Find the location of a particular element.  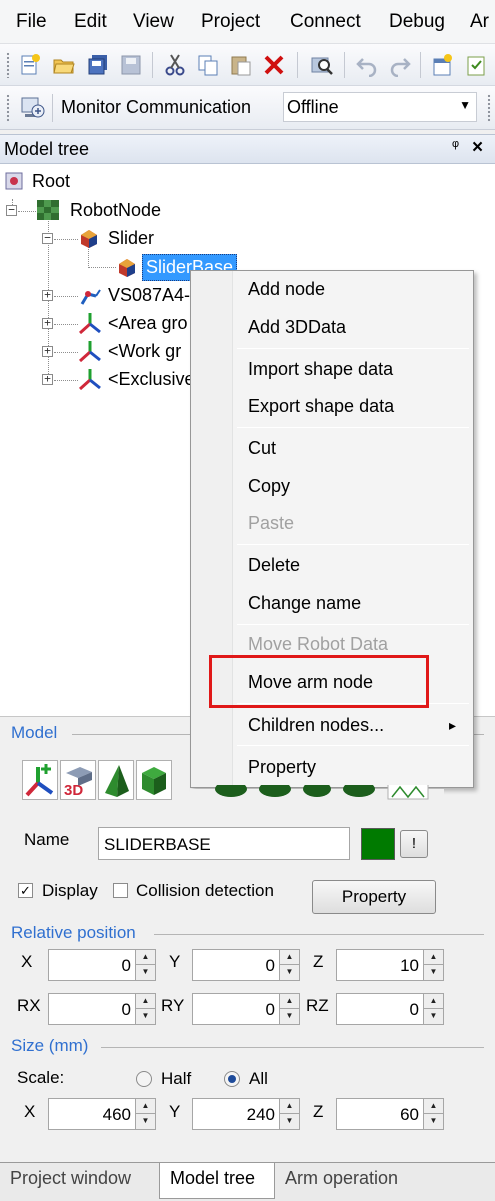

position-x-stepper: 0 ▲ ▼ is located at coordinates (102, 965).